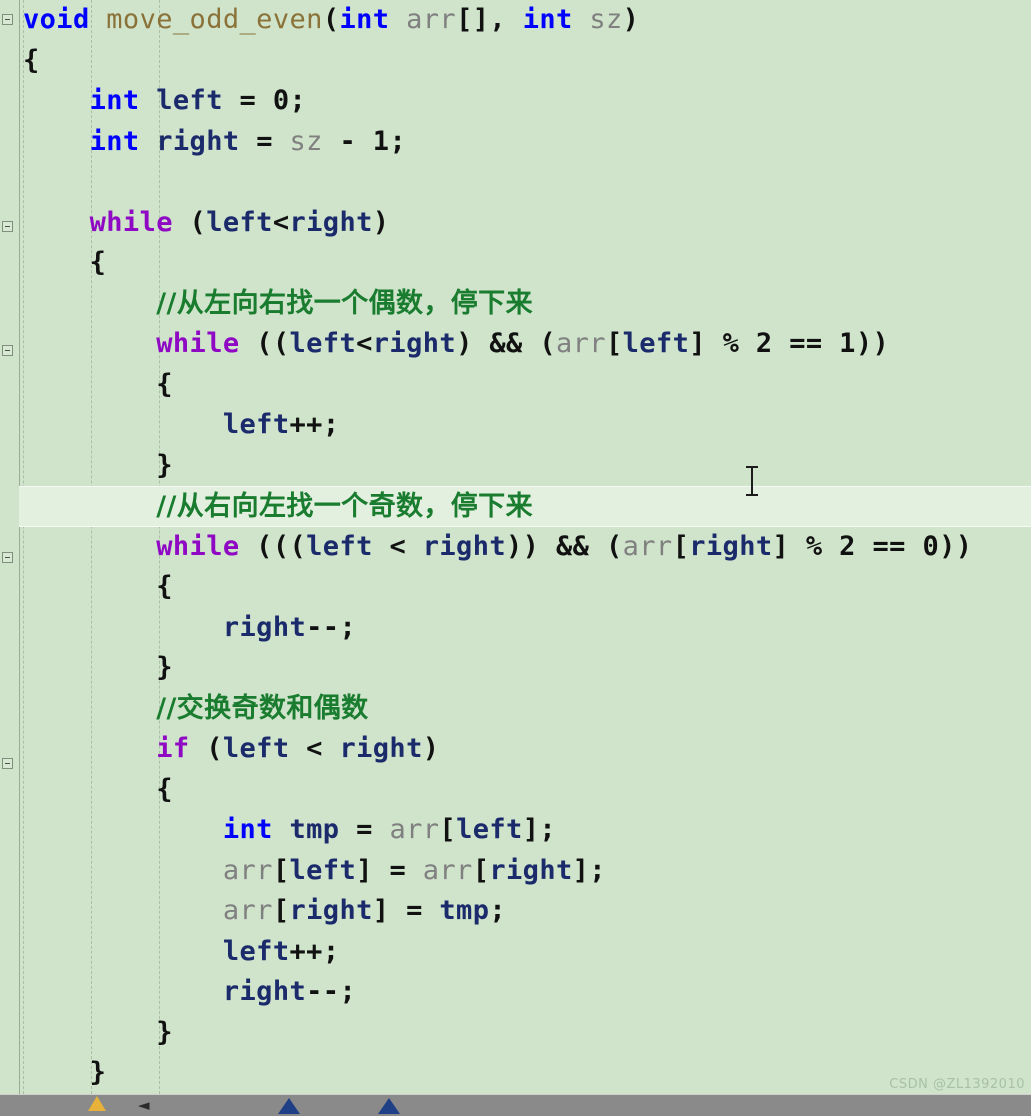 This screenshot has width=1031, height=1116. Describe the element at coordinates (264, 343) in the screenshot. I see `code-token-punct: ((` at that location.